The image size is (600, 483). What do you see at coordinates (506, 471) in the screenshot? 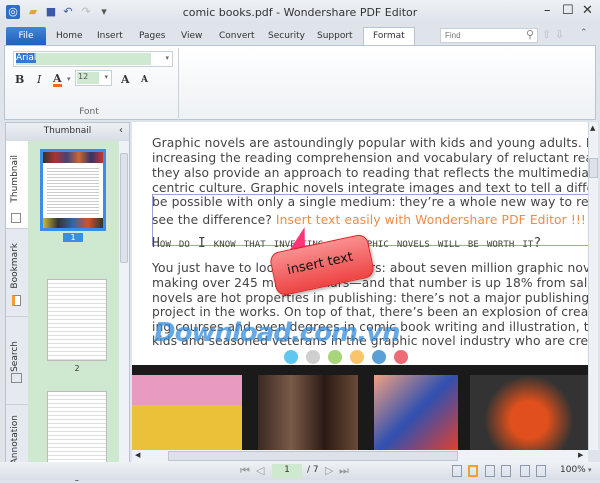
I see `continuous-facing-icon` at bounding box center [506, 471].